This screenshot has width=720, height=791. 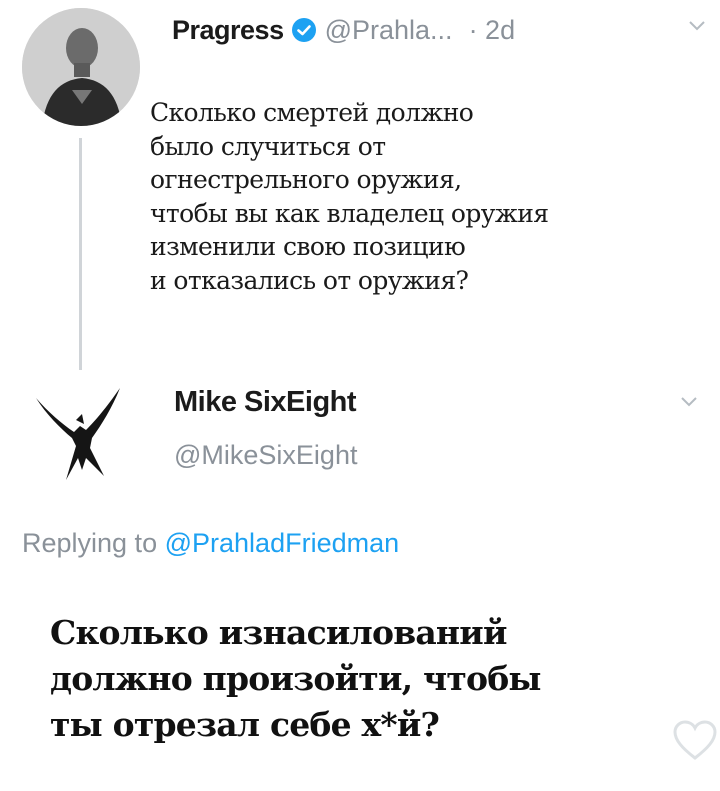 What do you see at coordinates (265, 455) in the screenshot?
I see `reply-author-handle: @MikeSixEight` at bounding box center [265, 455].